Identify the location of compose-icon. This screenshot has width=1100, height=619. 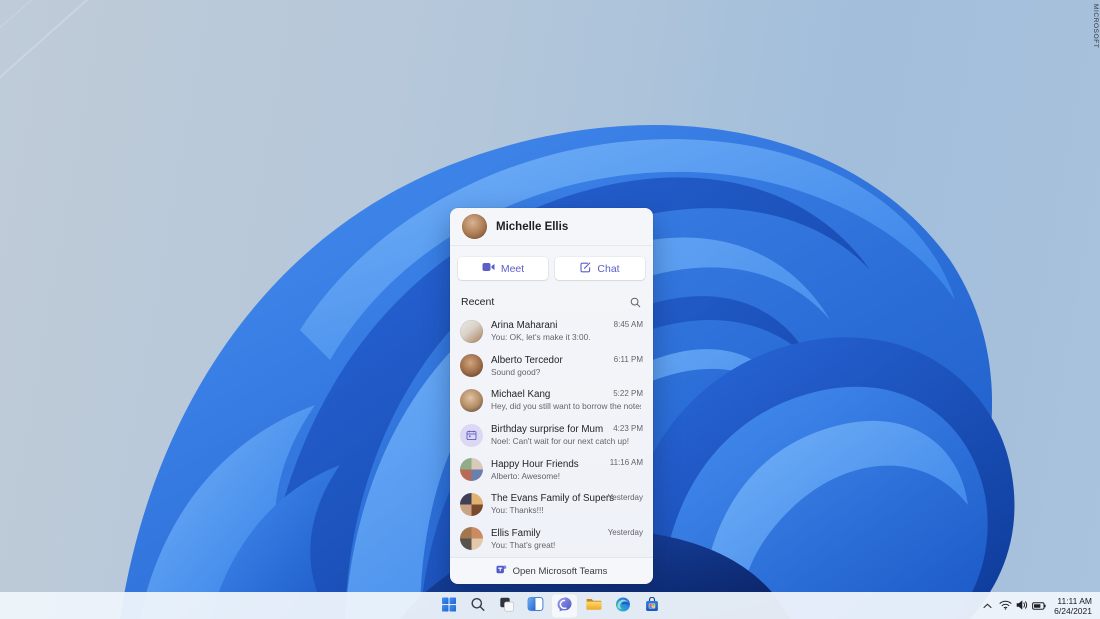
(585, 268).